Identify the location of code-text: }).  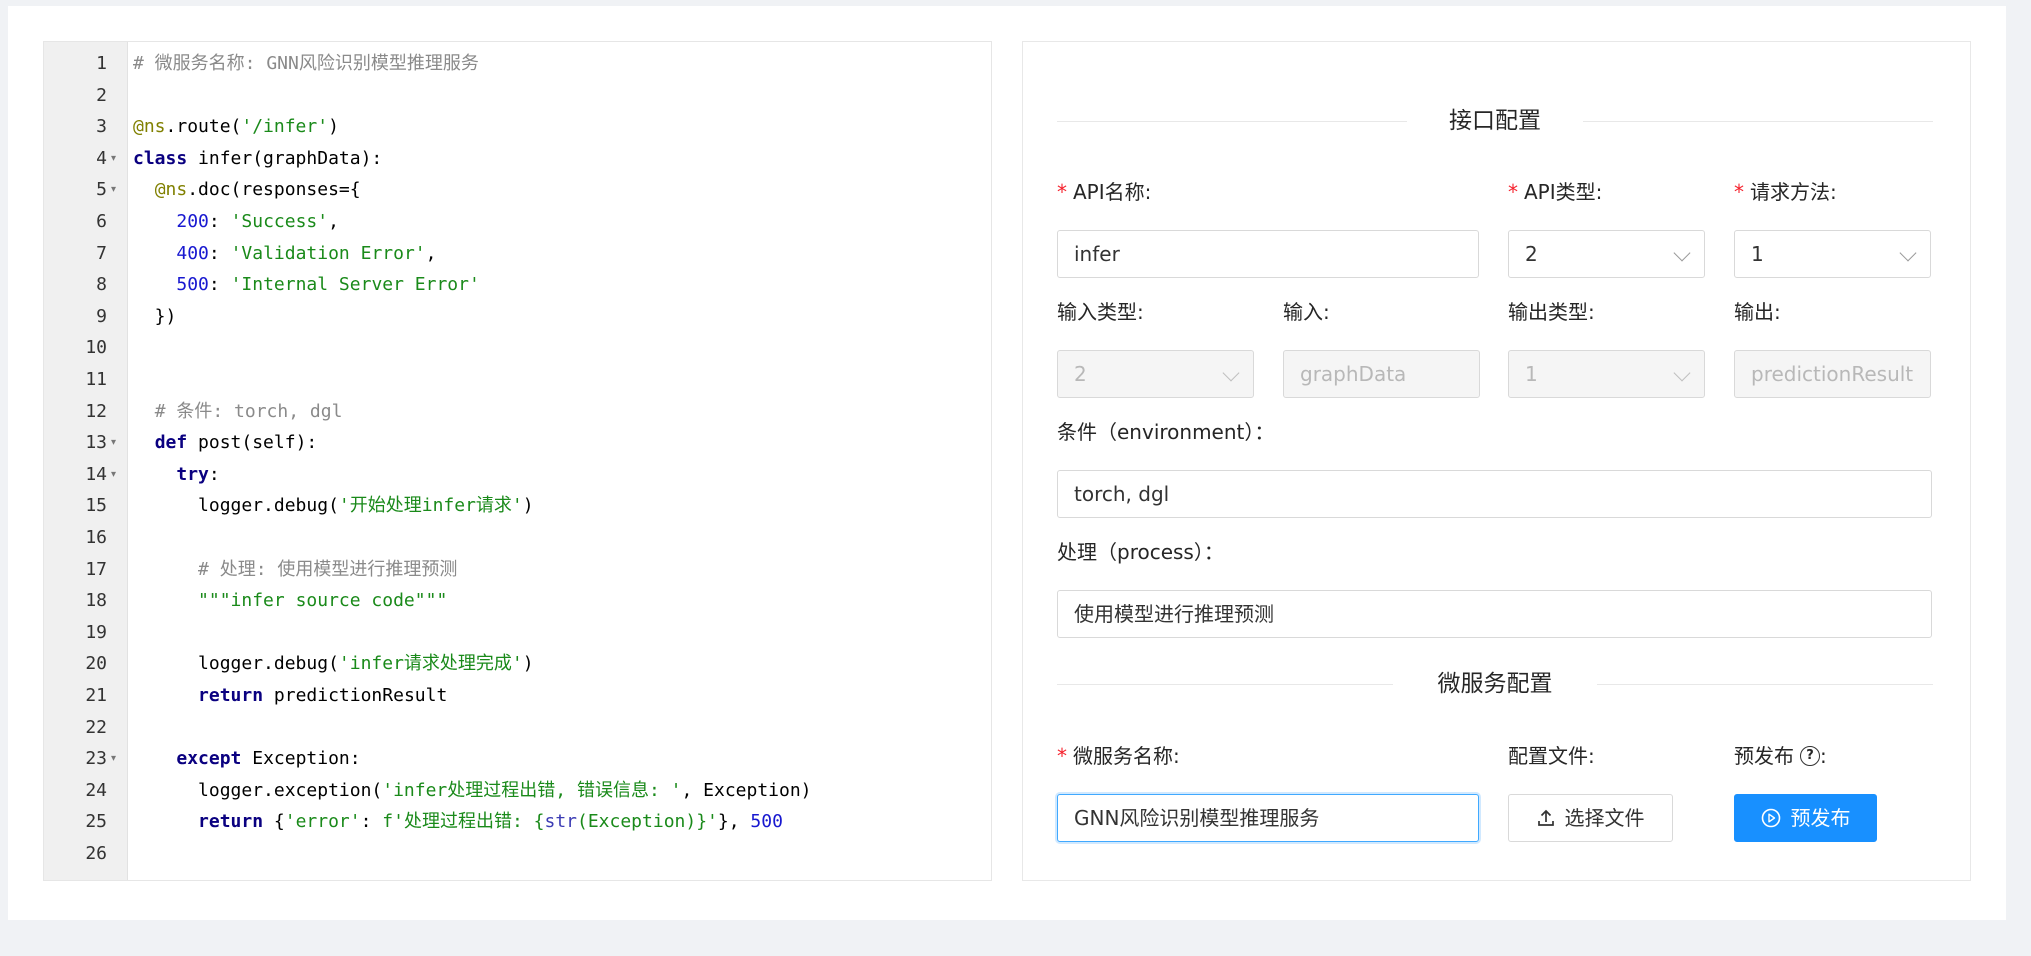
(155, 317).